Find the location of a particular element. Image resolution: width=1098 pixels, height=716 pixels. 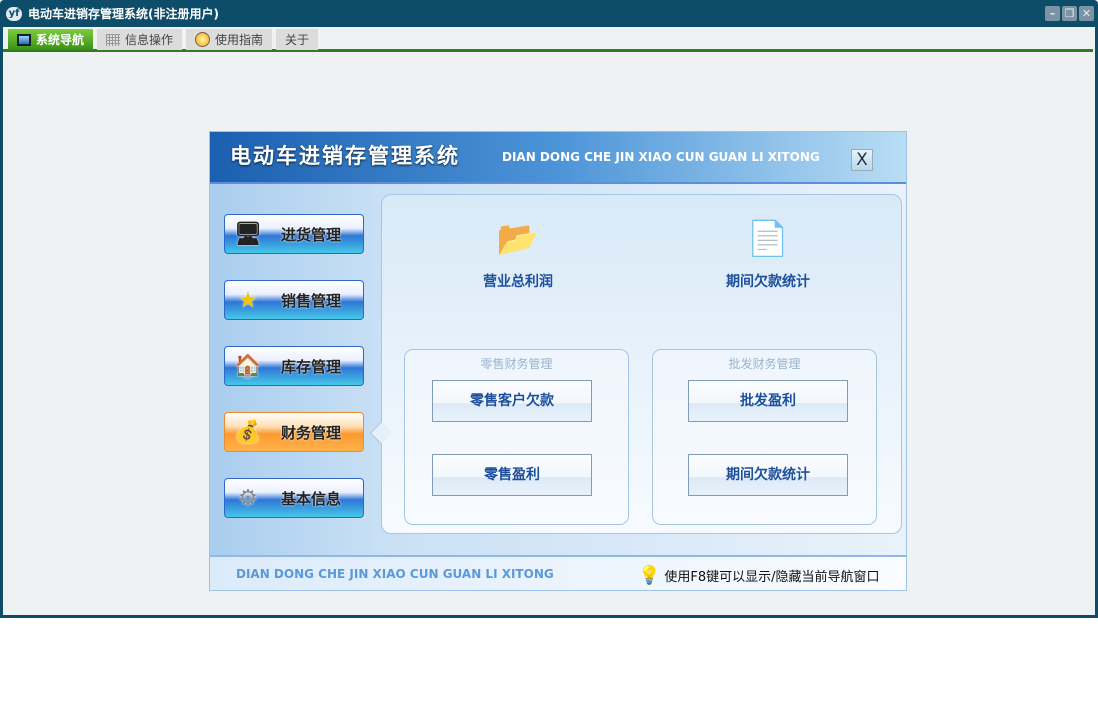

group-title: 批发财务管理 is located at coordinates (764, 364).